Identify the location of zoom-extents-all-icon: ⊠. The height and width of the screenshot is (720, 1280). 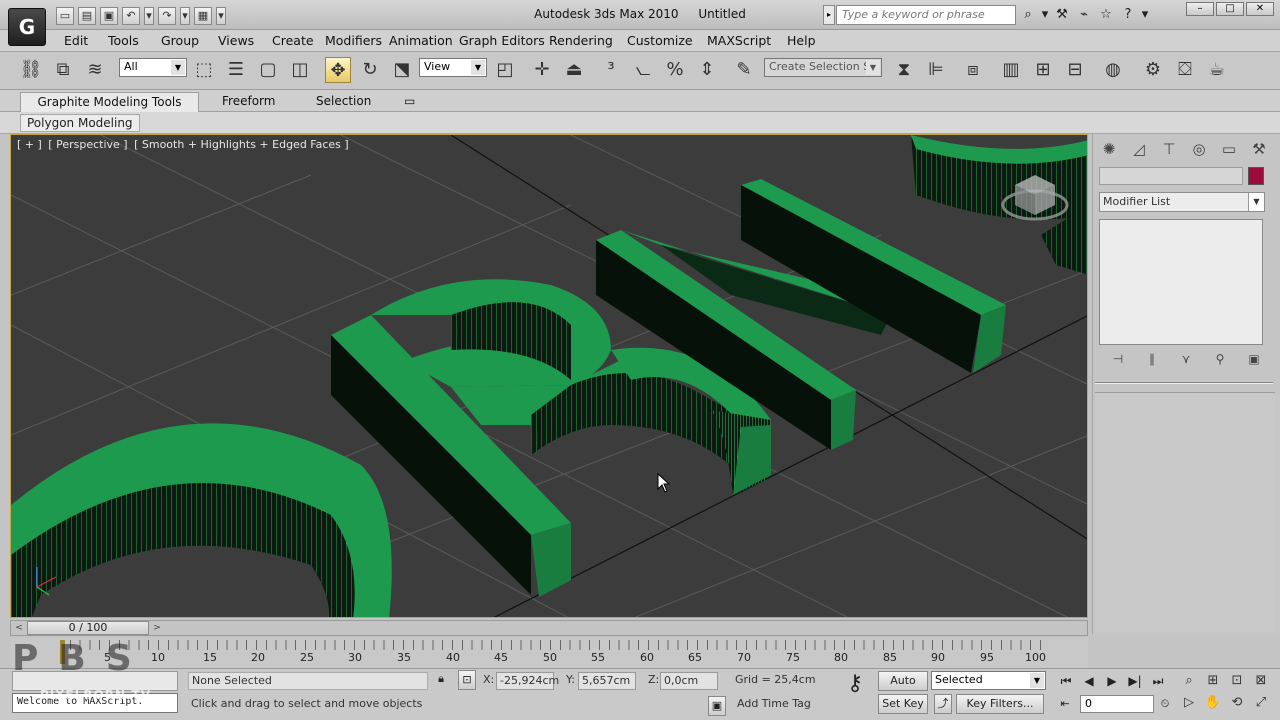
(1261, 681).